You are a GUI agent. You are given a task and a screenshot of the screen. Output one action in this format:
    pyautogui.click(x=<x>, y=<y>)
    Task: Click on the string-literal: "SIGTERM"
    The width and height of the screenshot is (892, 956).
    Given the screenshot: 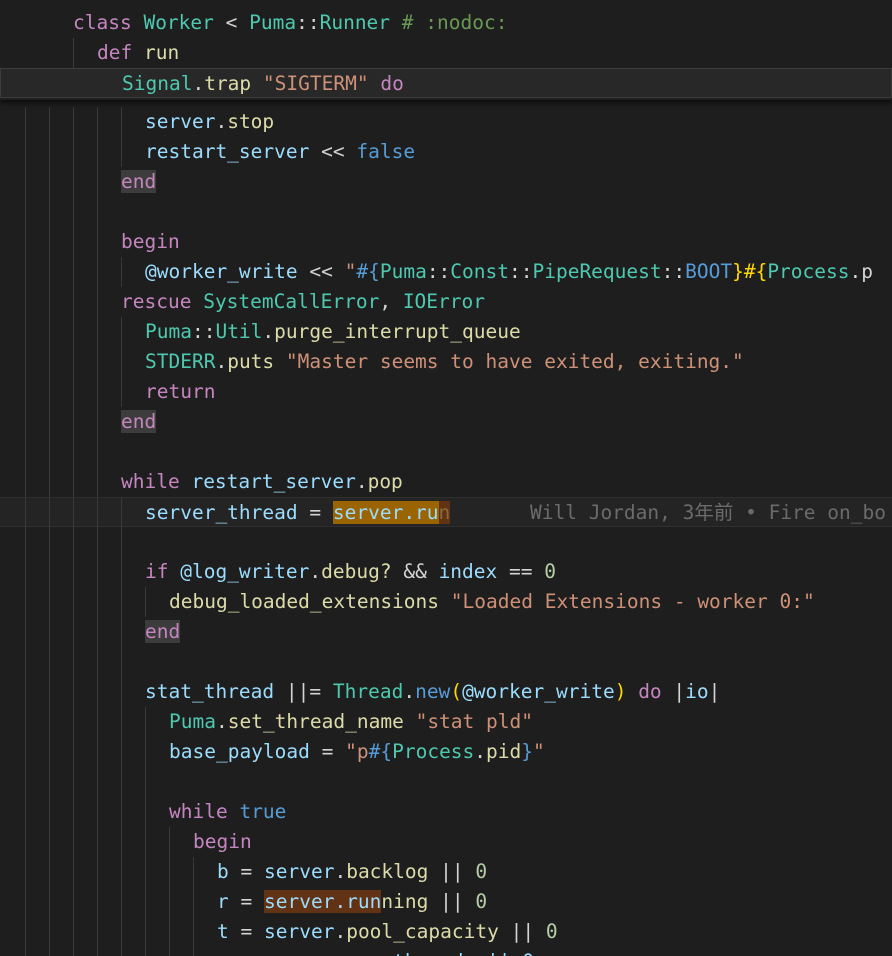 What is the action you would take?
    pyautogui.click(x=315, y=83)
    